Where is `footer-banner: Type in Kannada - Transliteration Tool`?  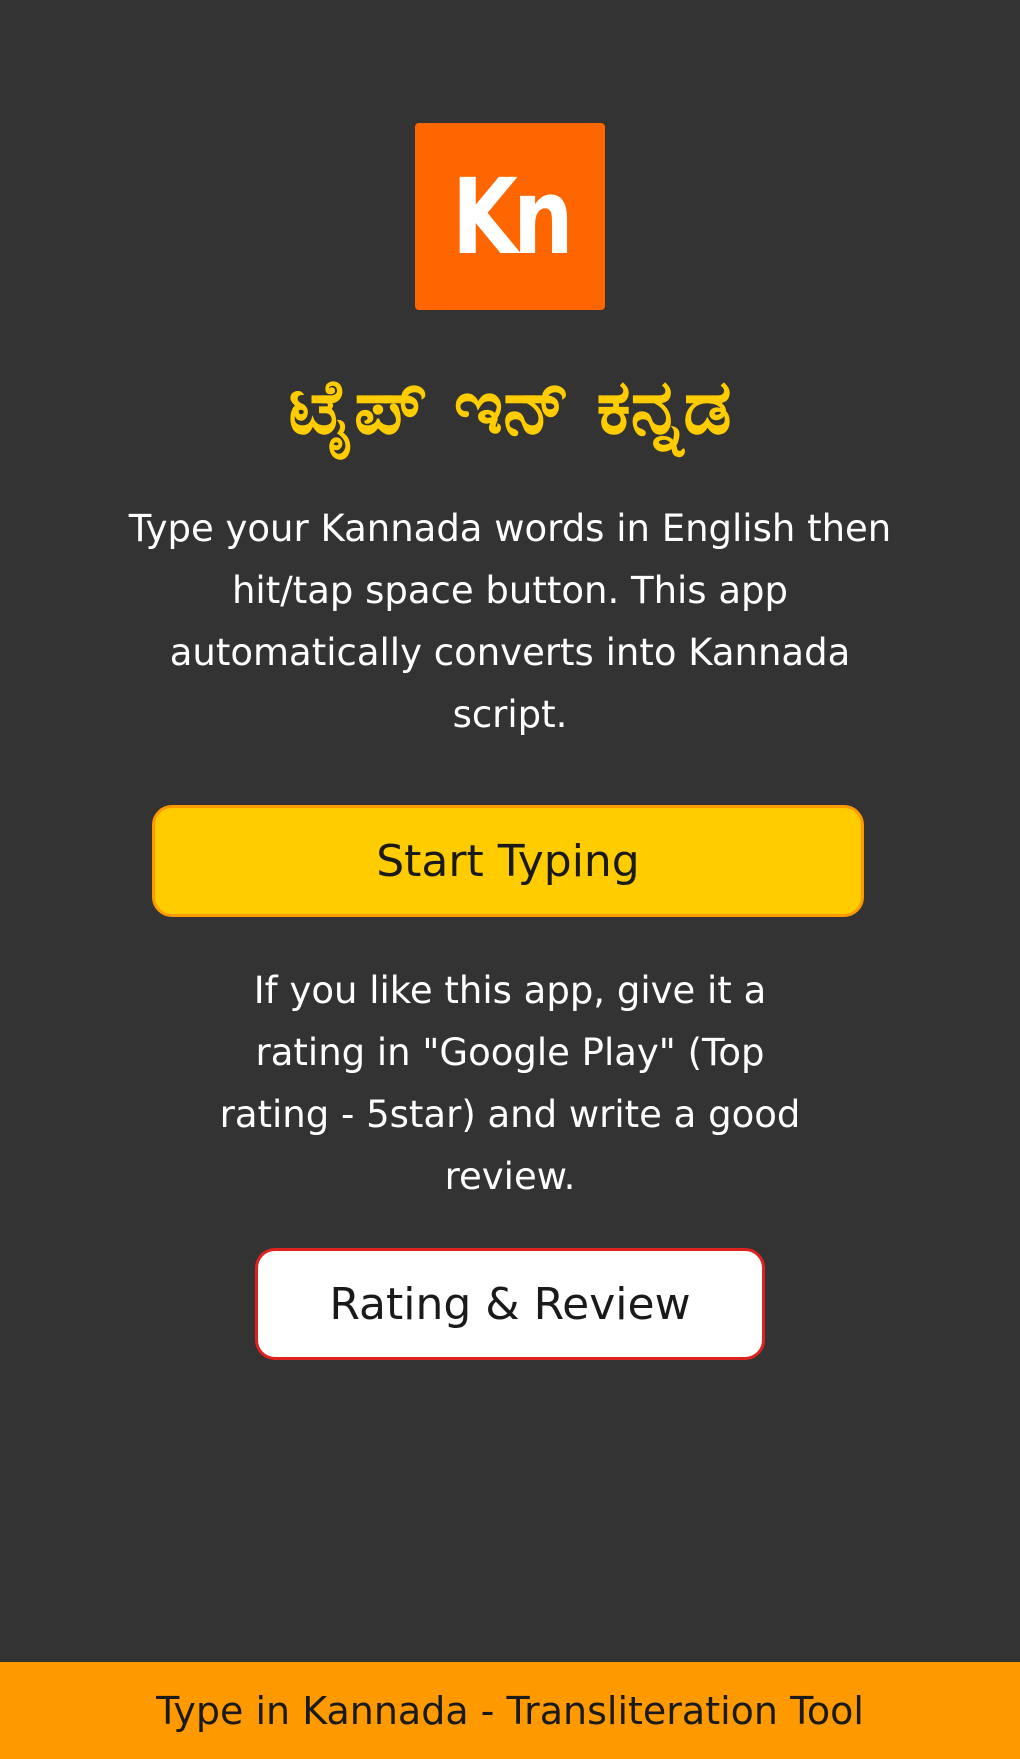 footer-banner: Type in Kannada - Transliteration Tool is located at coordinates (510, 1710).